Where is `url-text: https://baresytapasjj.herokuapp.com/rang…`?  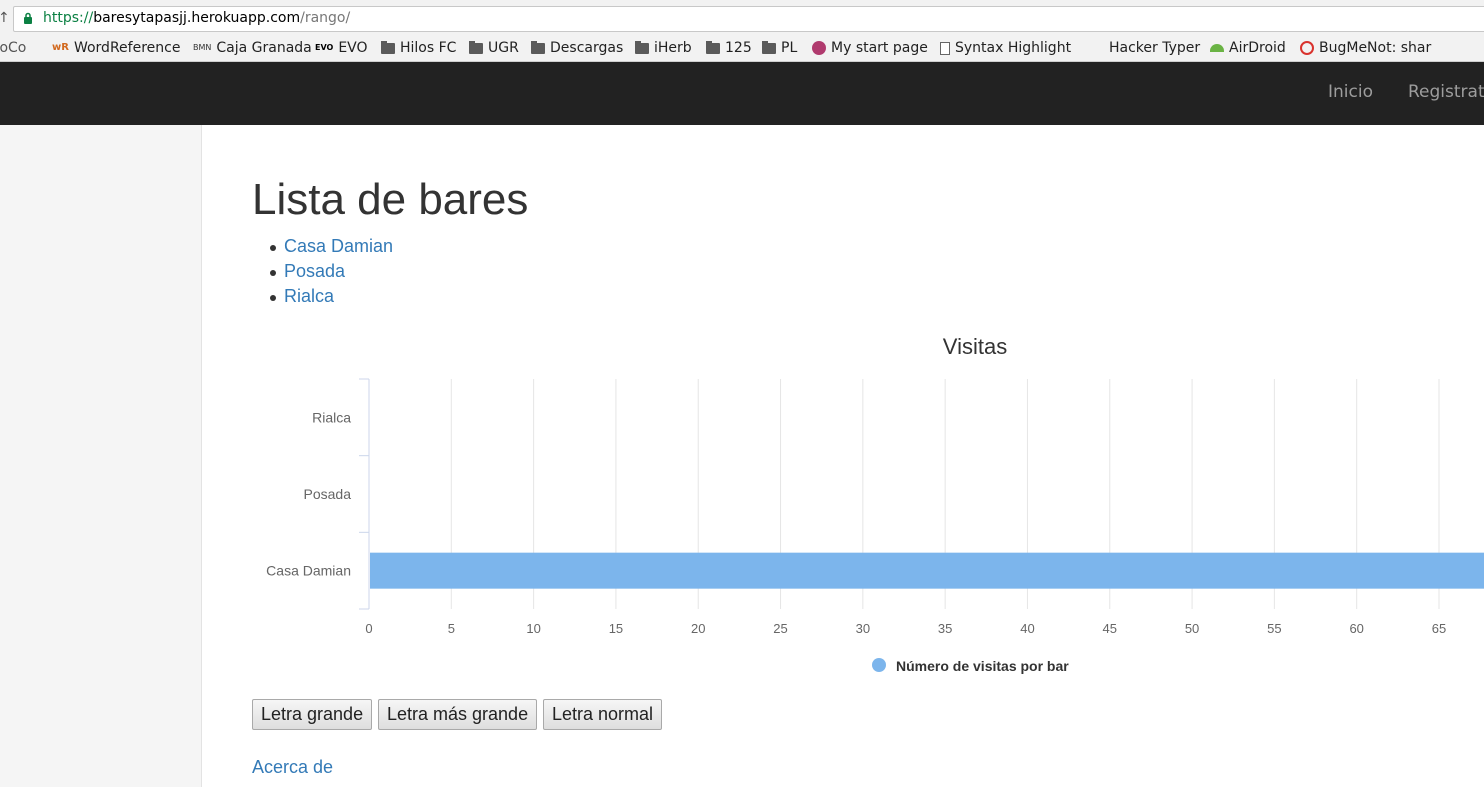
url-text: https://baresytapasjj.herokuapp.com/rang… is located at coordinates (196, 18).